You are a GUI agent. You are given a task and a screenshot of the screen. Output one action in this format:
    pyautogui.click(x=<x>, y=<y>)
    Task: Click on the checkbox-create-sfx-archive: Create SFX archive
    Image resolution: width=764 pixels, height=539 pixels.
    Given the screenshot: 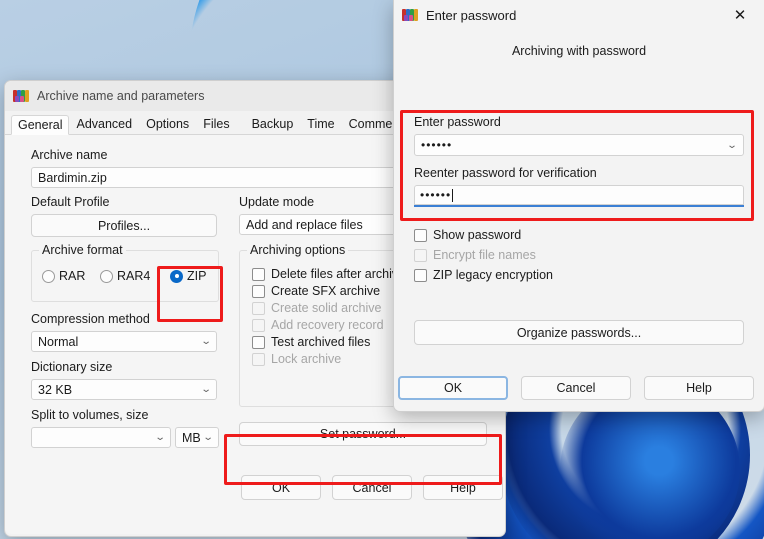 What is the action you would take?
    pyautogui.click(x=326, y=291)
    